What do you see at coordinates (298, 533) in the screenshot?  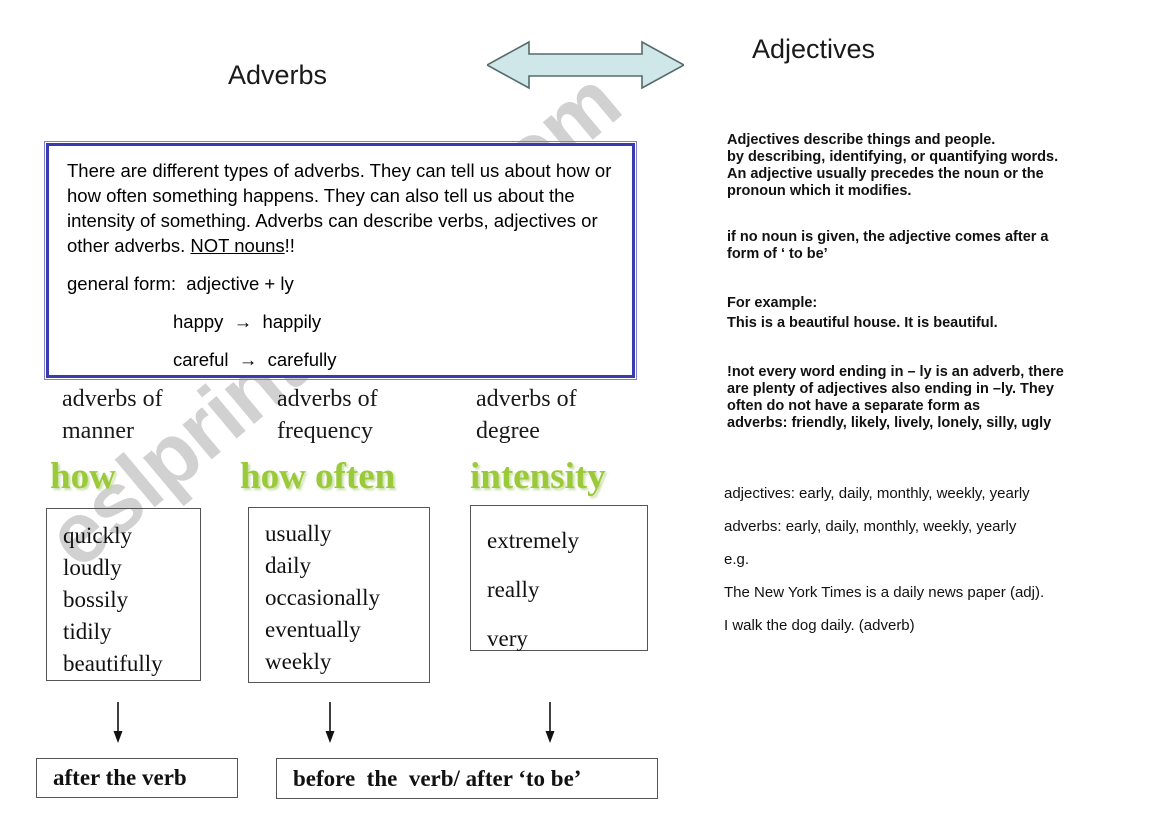 I see `list-item: usually` at bounding box center [298, 533].